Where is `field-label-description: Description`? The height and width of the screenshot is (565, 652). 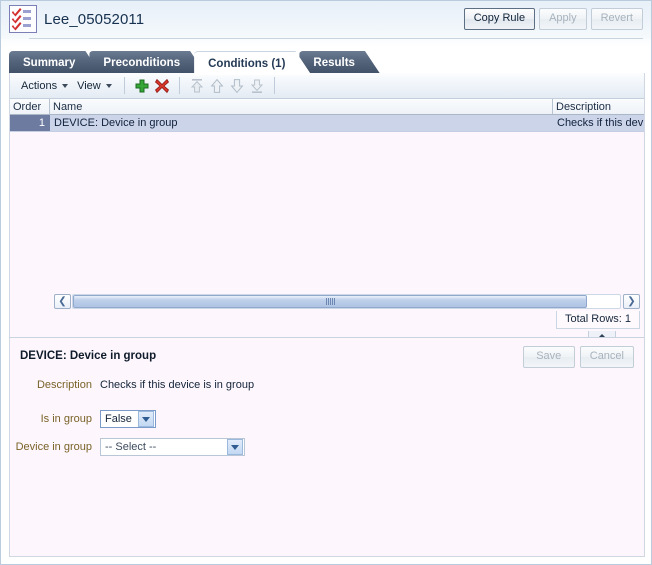
field-label-description: Description is located at coordinates (64, 385).